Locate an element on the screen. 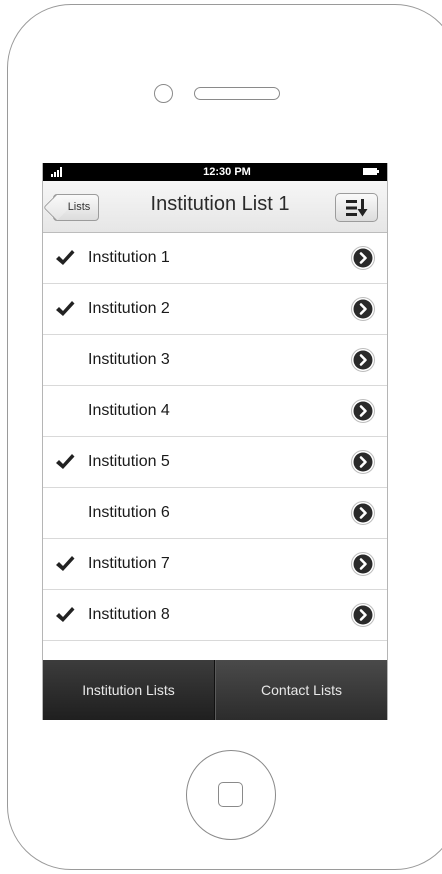 This screenshot has height=874, width=442. list-item: Institution 3 is located at coordinates (215, 360).